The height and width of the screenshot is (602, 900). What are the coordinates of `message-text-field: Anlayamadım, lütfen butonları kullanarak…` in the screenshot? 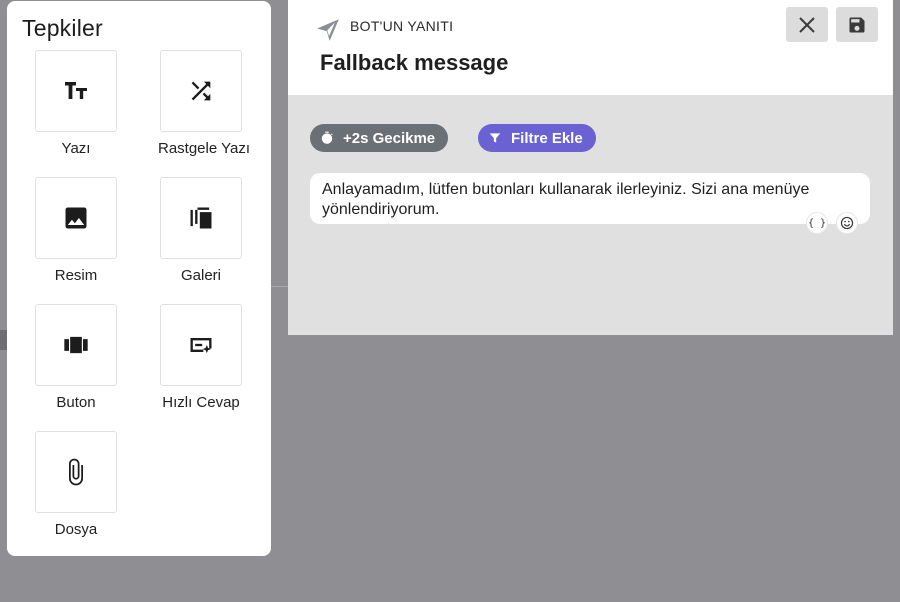 It's located at (590, 198).